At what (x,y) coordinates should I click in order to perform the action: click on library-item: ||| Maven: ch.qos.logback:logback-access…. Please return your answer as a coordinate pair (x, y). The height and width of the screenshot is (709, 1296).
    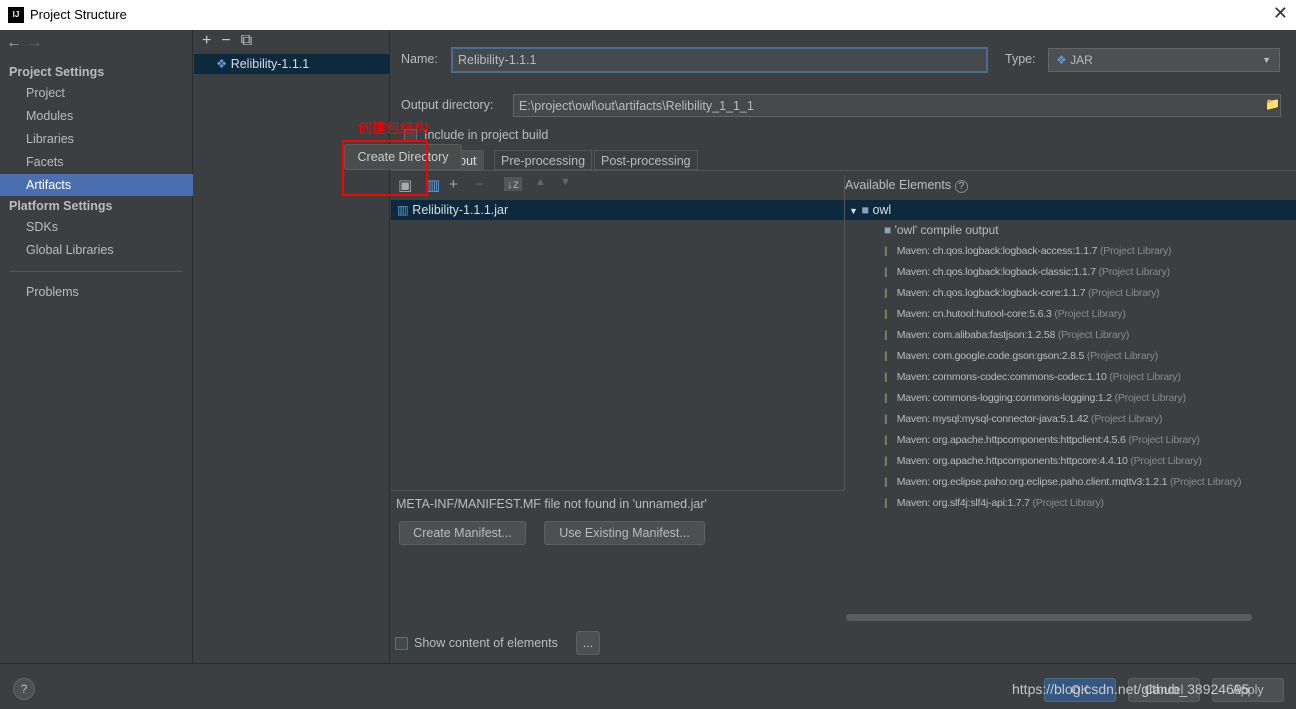
    Looking at the image, I should click on (1027, 251).